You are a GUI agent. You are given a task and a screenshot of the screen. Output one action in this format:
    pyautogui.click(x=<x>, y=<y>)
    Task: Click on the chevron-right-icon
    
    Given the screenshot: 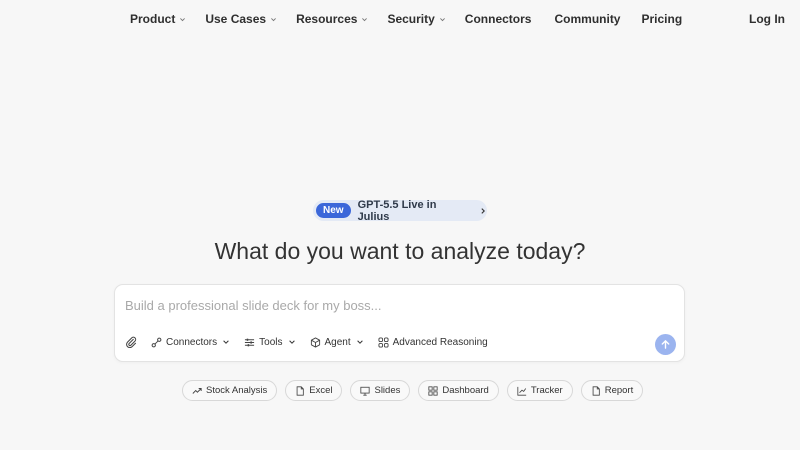 What is the action you would take?
    pyautogui.click(x=483, y=210)
    